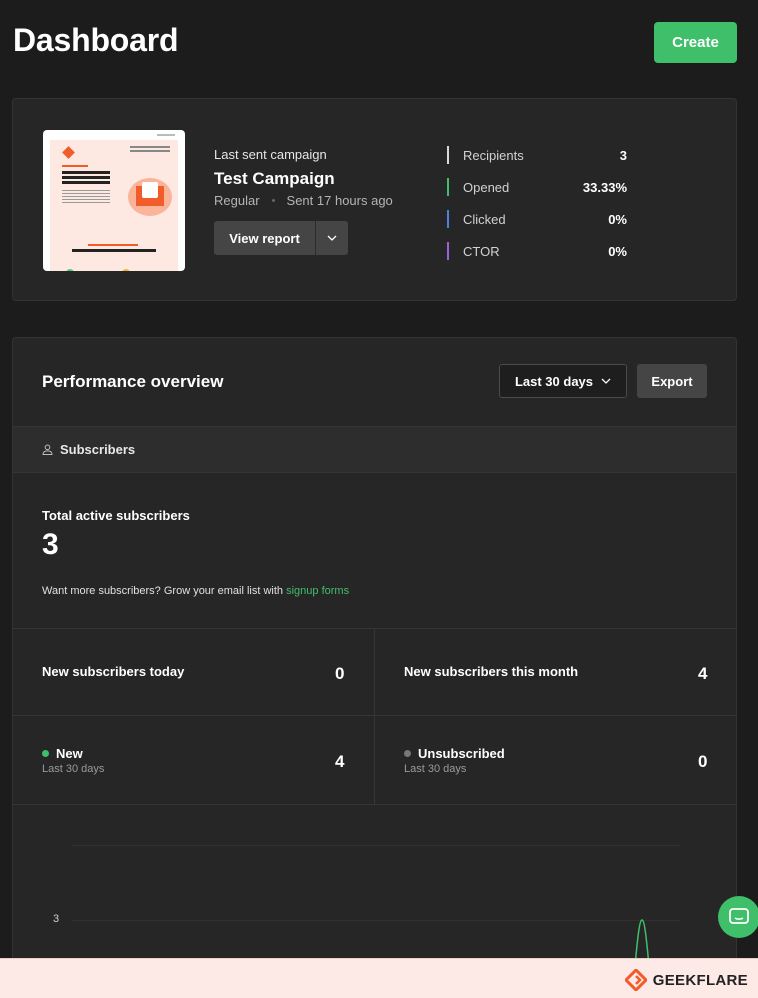  What do you see at coordinates (484, 219) in the screenshot?
I see `stat-label: Clicked` at bounding box center [484, 219].